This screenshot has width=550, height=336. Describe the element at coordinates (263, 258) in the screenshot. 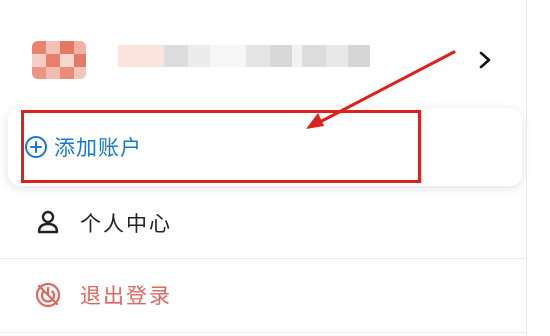

I see `menu-divider` at that location.